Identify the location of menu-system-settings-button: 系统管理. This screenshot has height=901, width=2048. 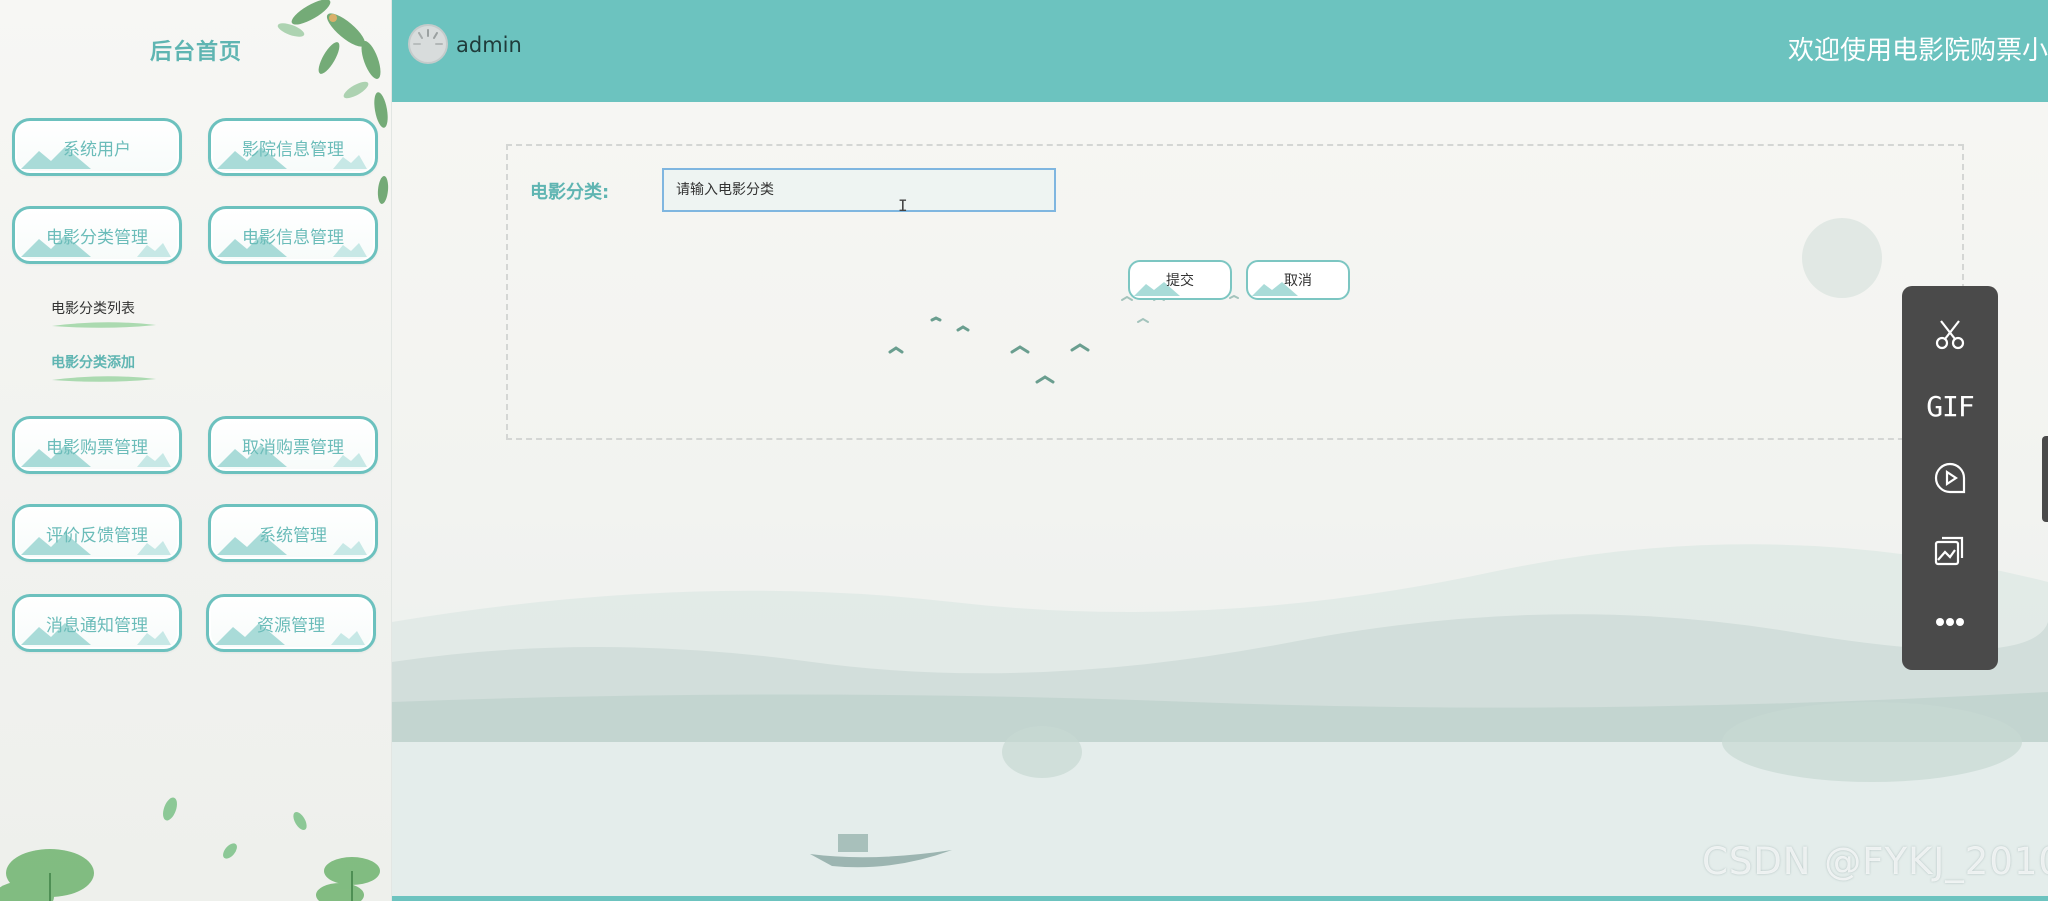
(293, 533).